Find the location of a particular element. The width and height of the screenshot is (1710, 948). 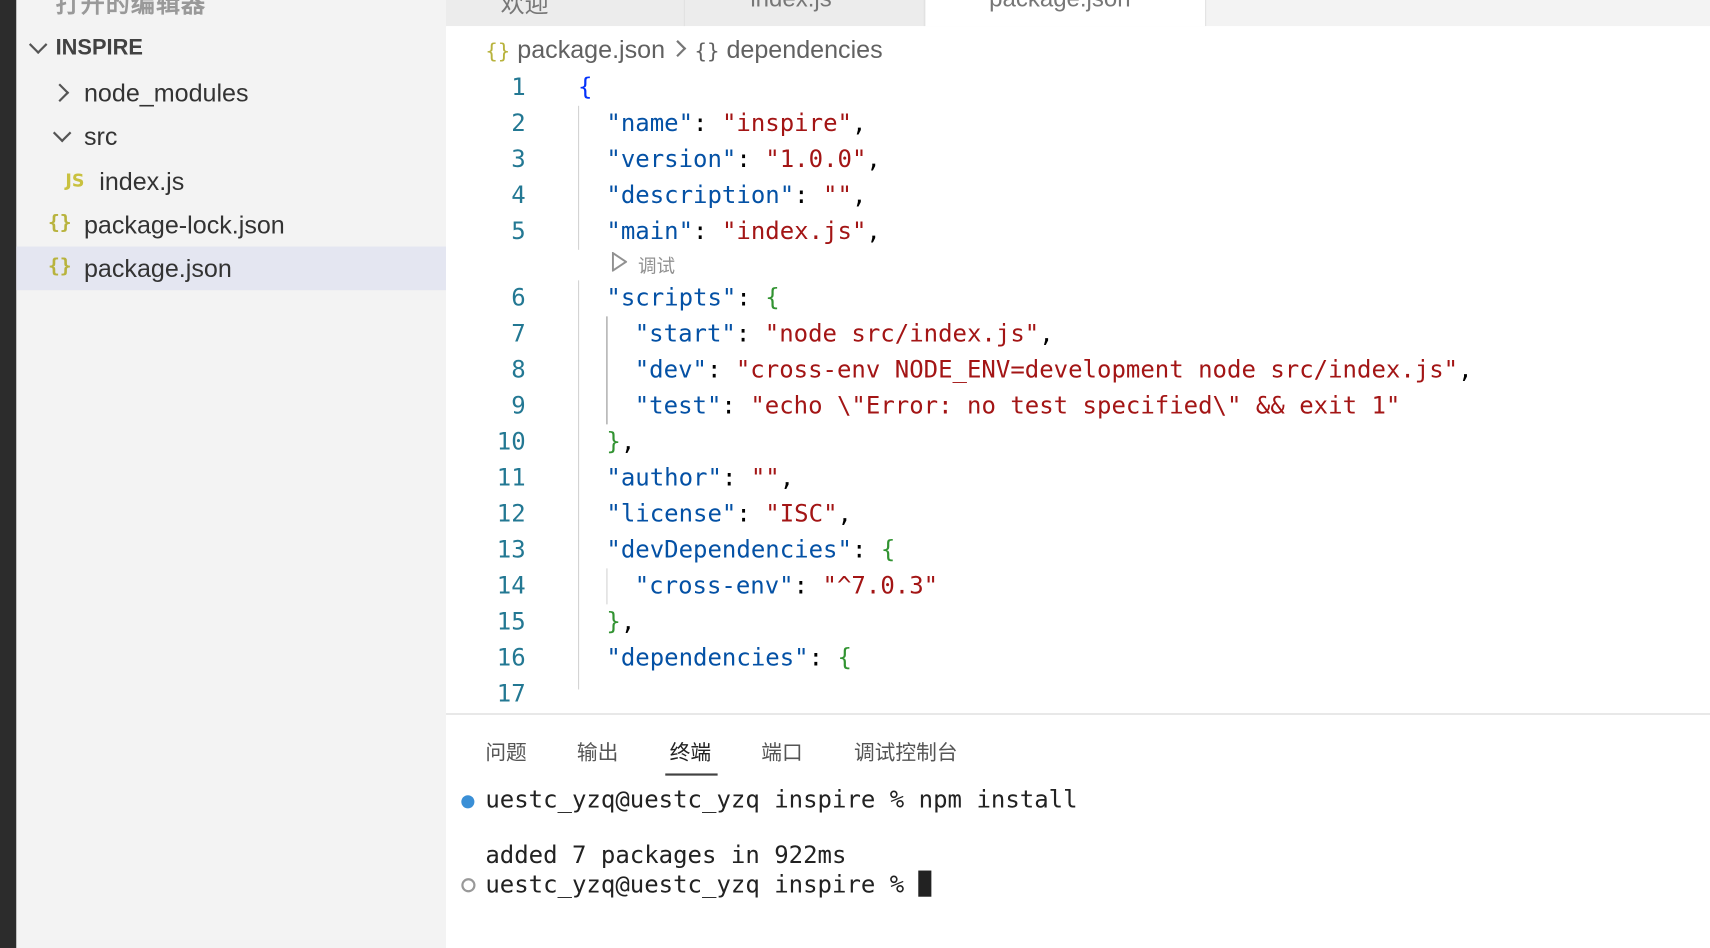

tab-index-js: index.js is located at coordinates (804, 13).